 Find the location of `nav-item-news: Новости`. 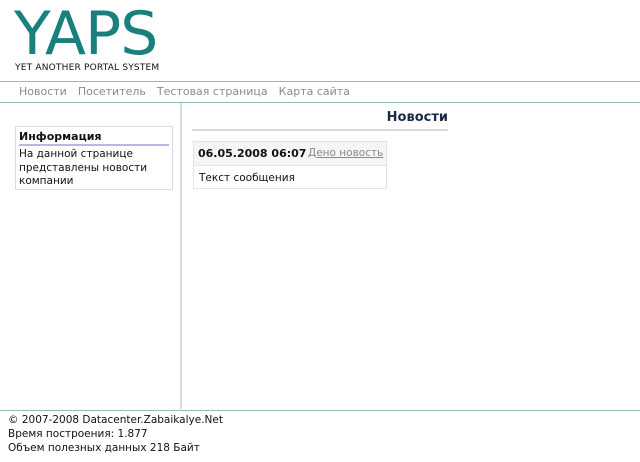

nav-item-news: Новости is located at coordinates (43, 92).